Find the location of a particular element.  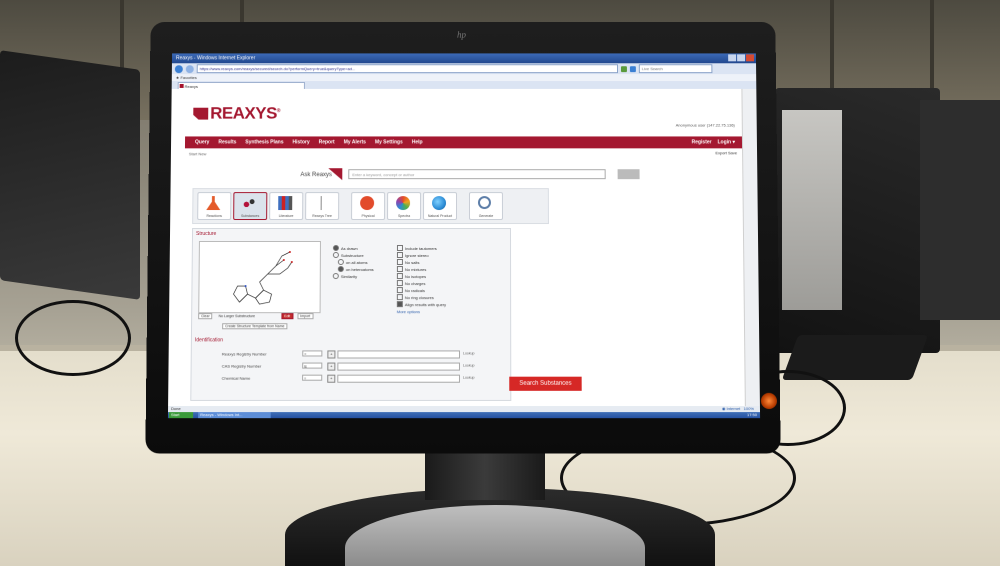

option-on-heteroatoms: on heteroatoms is located at coordinates (353, 269).